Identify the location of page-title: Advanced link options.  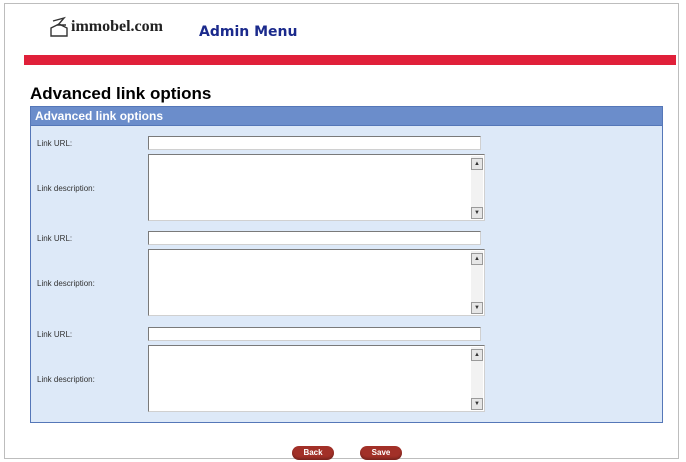
(121, 93).